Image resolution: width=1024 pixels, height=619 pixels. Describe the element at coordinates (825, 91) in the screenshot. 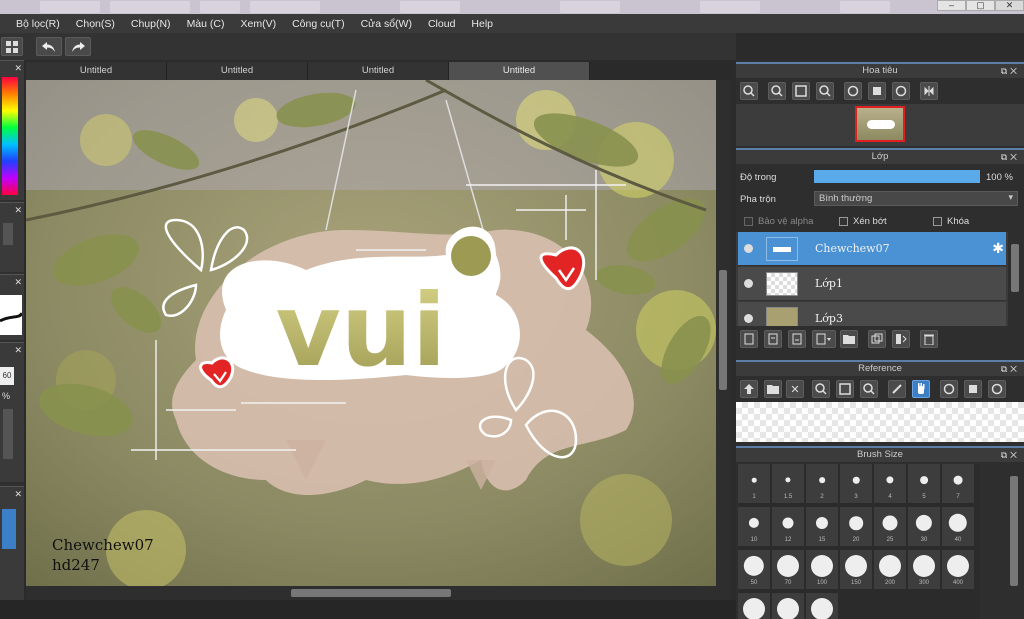

I see `zoom-out-button` at that location.